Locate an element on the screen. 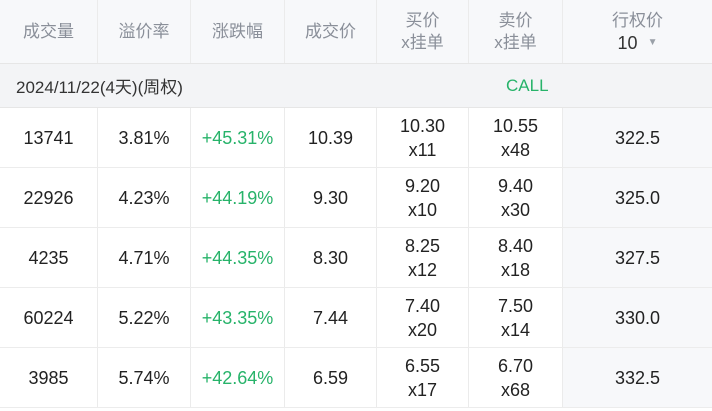  last-price-value: 8.30 is located at coordinates (330, 257).